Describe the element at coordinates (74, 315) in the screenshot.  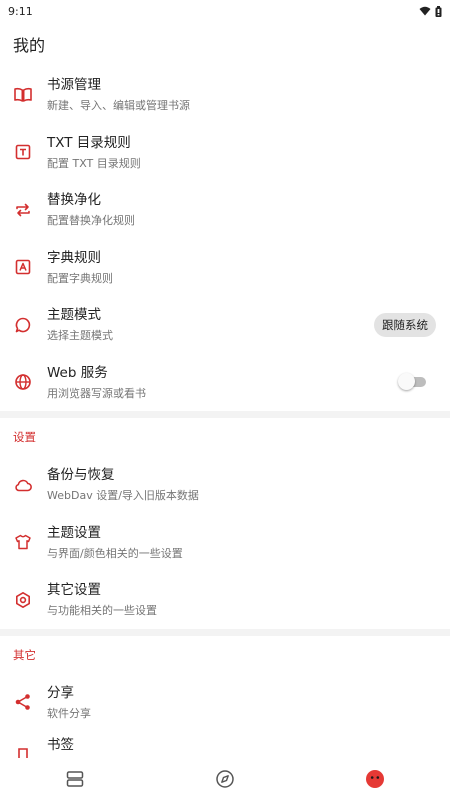
I see `item-title: 主题模式` at that location.